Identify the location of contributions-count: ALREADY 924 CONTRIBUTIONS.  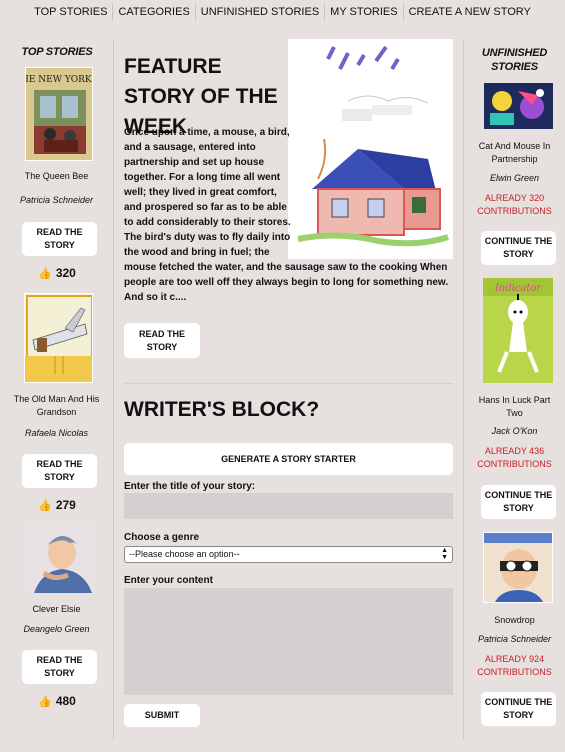
(514, 665).